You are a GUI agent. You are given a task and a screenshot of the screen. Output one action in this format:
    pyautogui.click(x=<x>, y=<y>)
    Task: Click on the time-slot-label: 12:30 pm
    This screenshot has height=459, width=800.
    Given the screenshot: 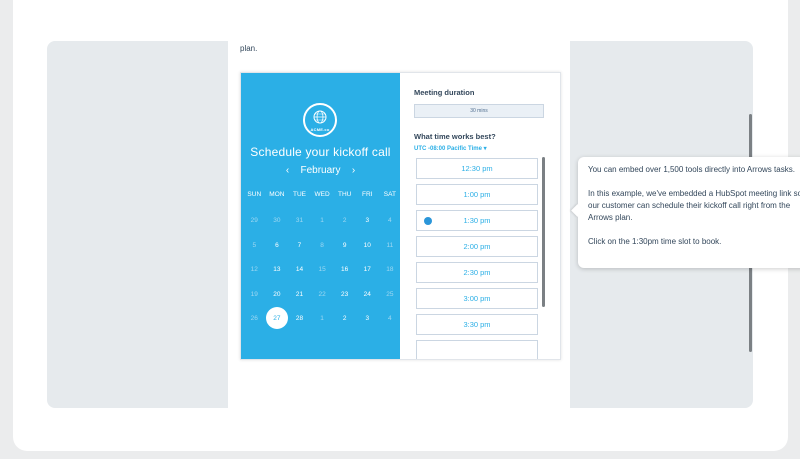 What is the action you would take?
    pyautogui.click(x=477, y=168)
    